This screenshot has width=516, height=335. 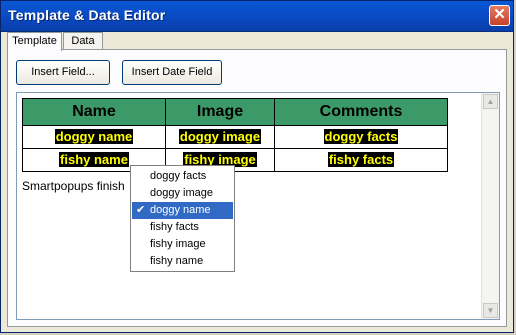 What do you see at coordinates (87, 15) in the screenshot?
I see `window-title: Template & Data Editor` at bounding box center [87, 15].